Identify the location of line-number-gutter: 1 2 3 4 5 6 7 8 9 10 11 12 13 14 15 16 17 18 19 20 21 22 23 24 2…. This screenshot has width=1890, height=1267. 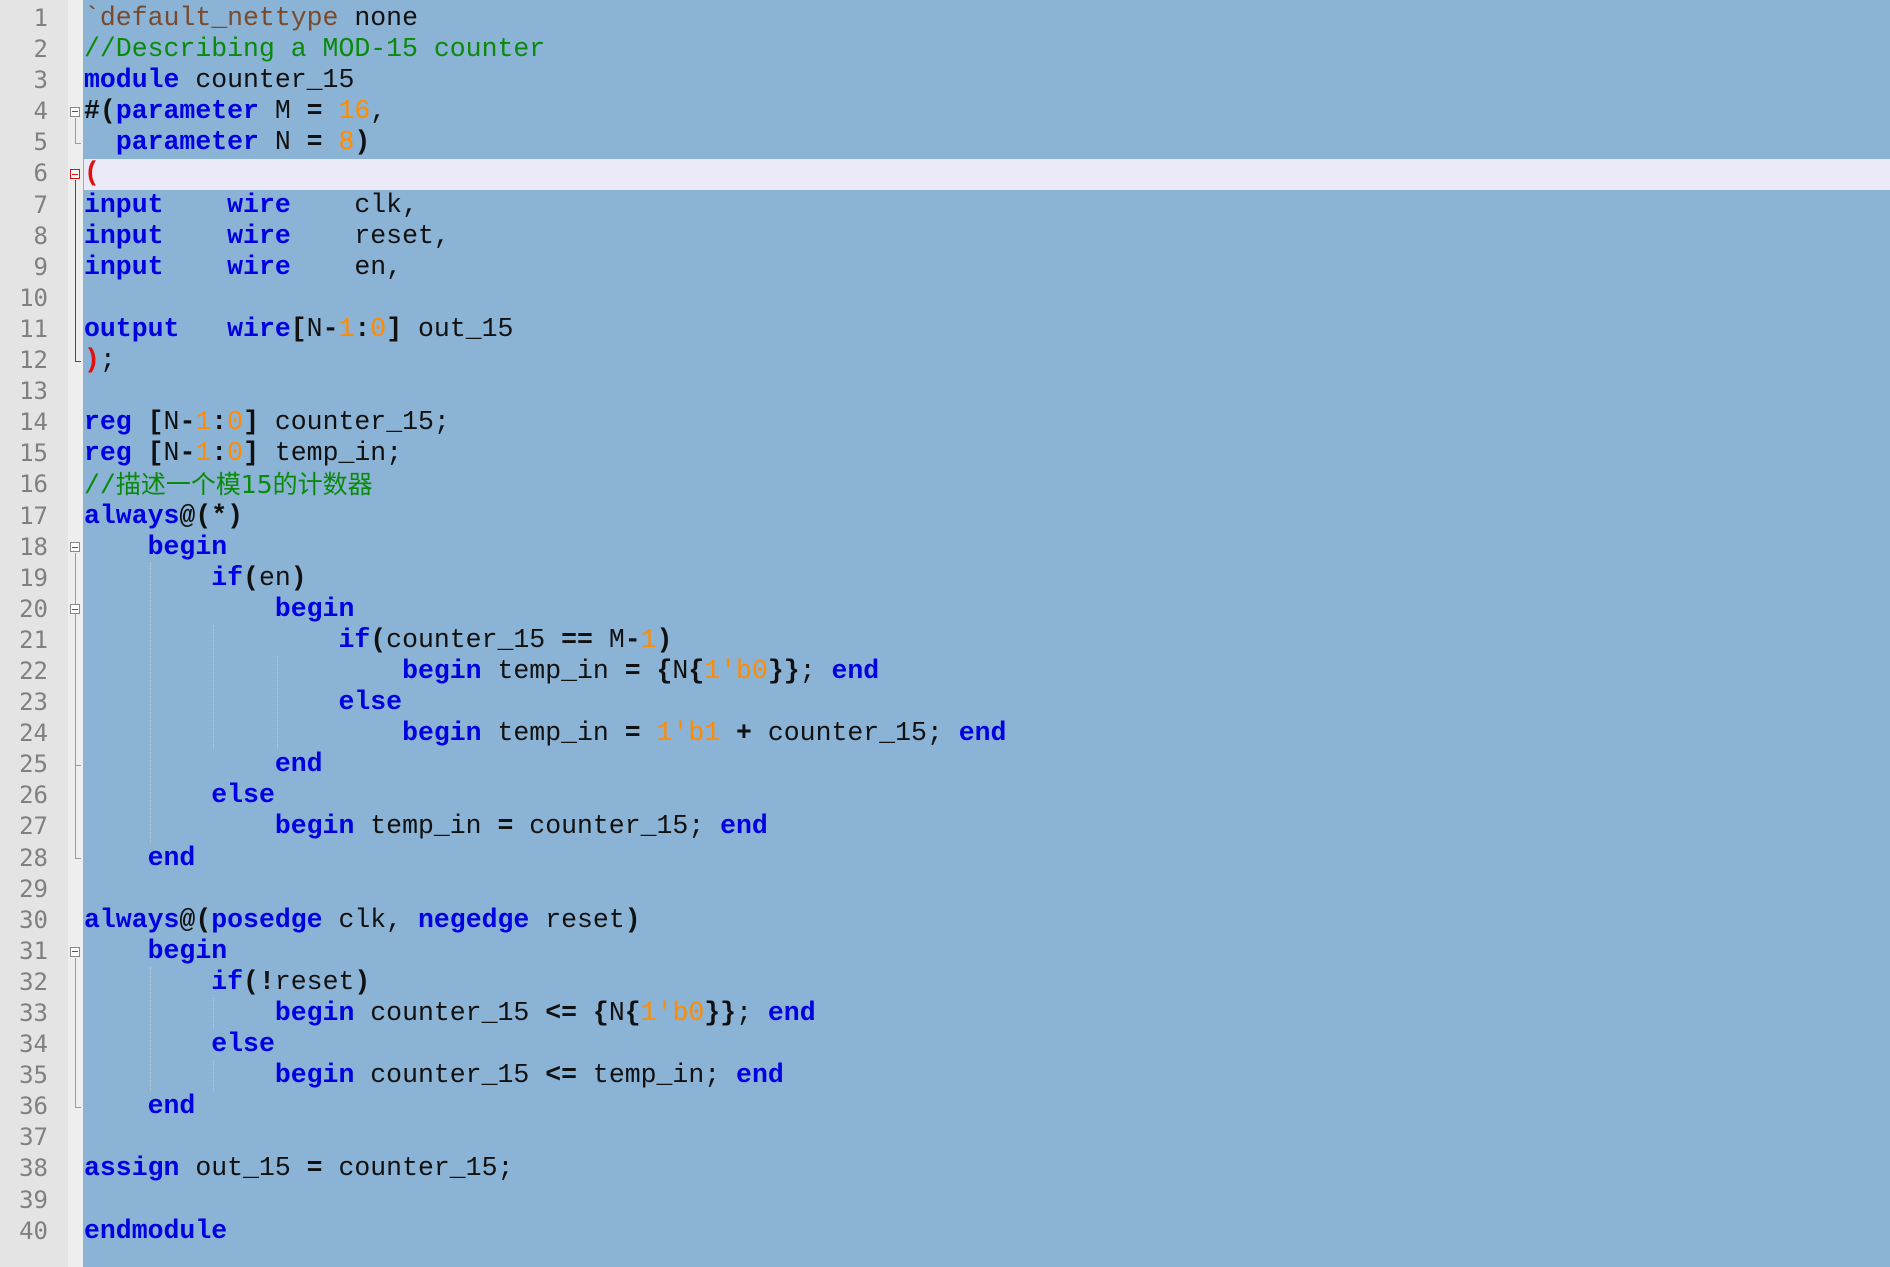
(34, 633).